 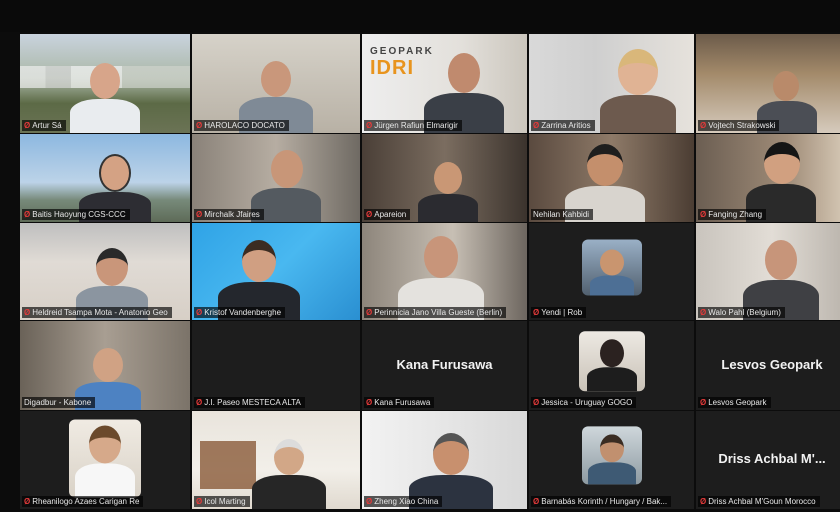 I want to click on video-tile: GEOPARK IDRI Ø Jürgen Rafiun Elmarigir, so click(x=444, y=83).